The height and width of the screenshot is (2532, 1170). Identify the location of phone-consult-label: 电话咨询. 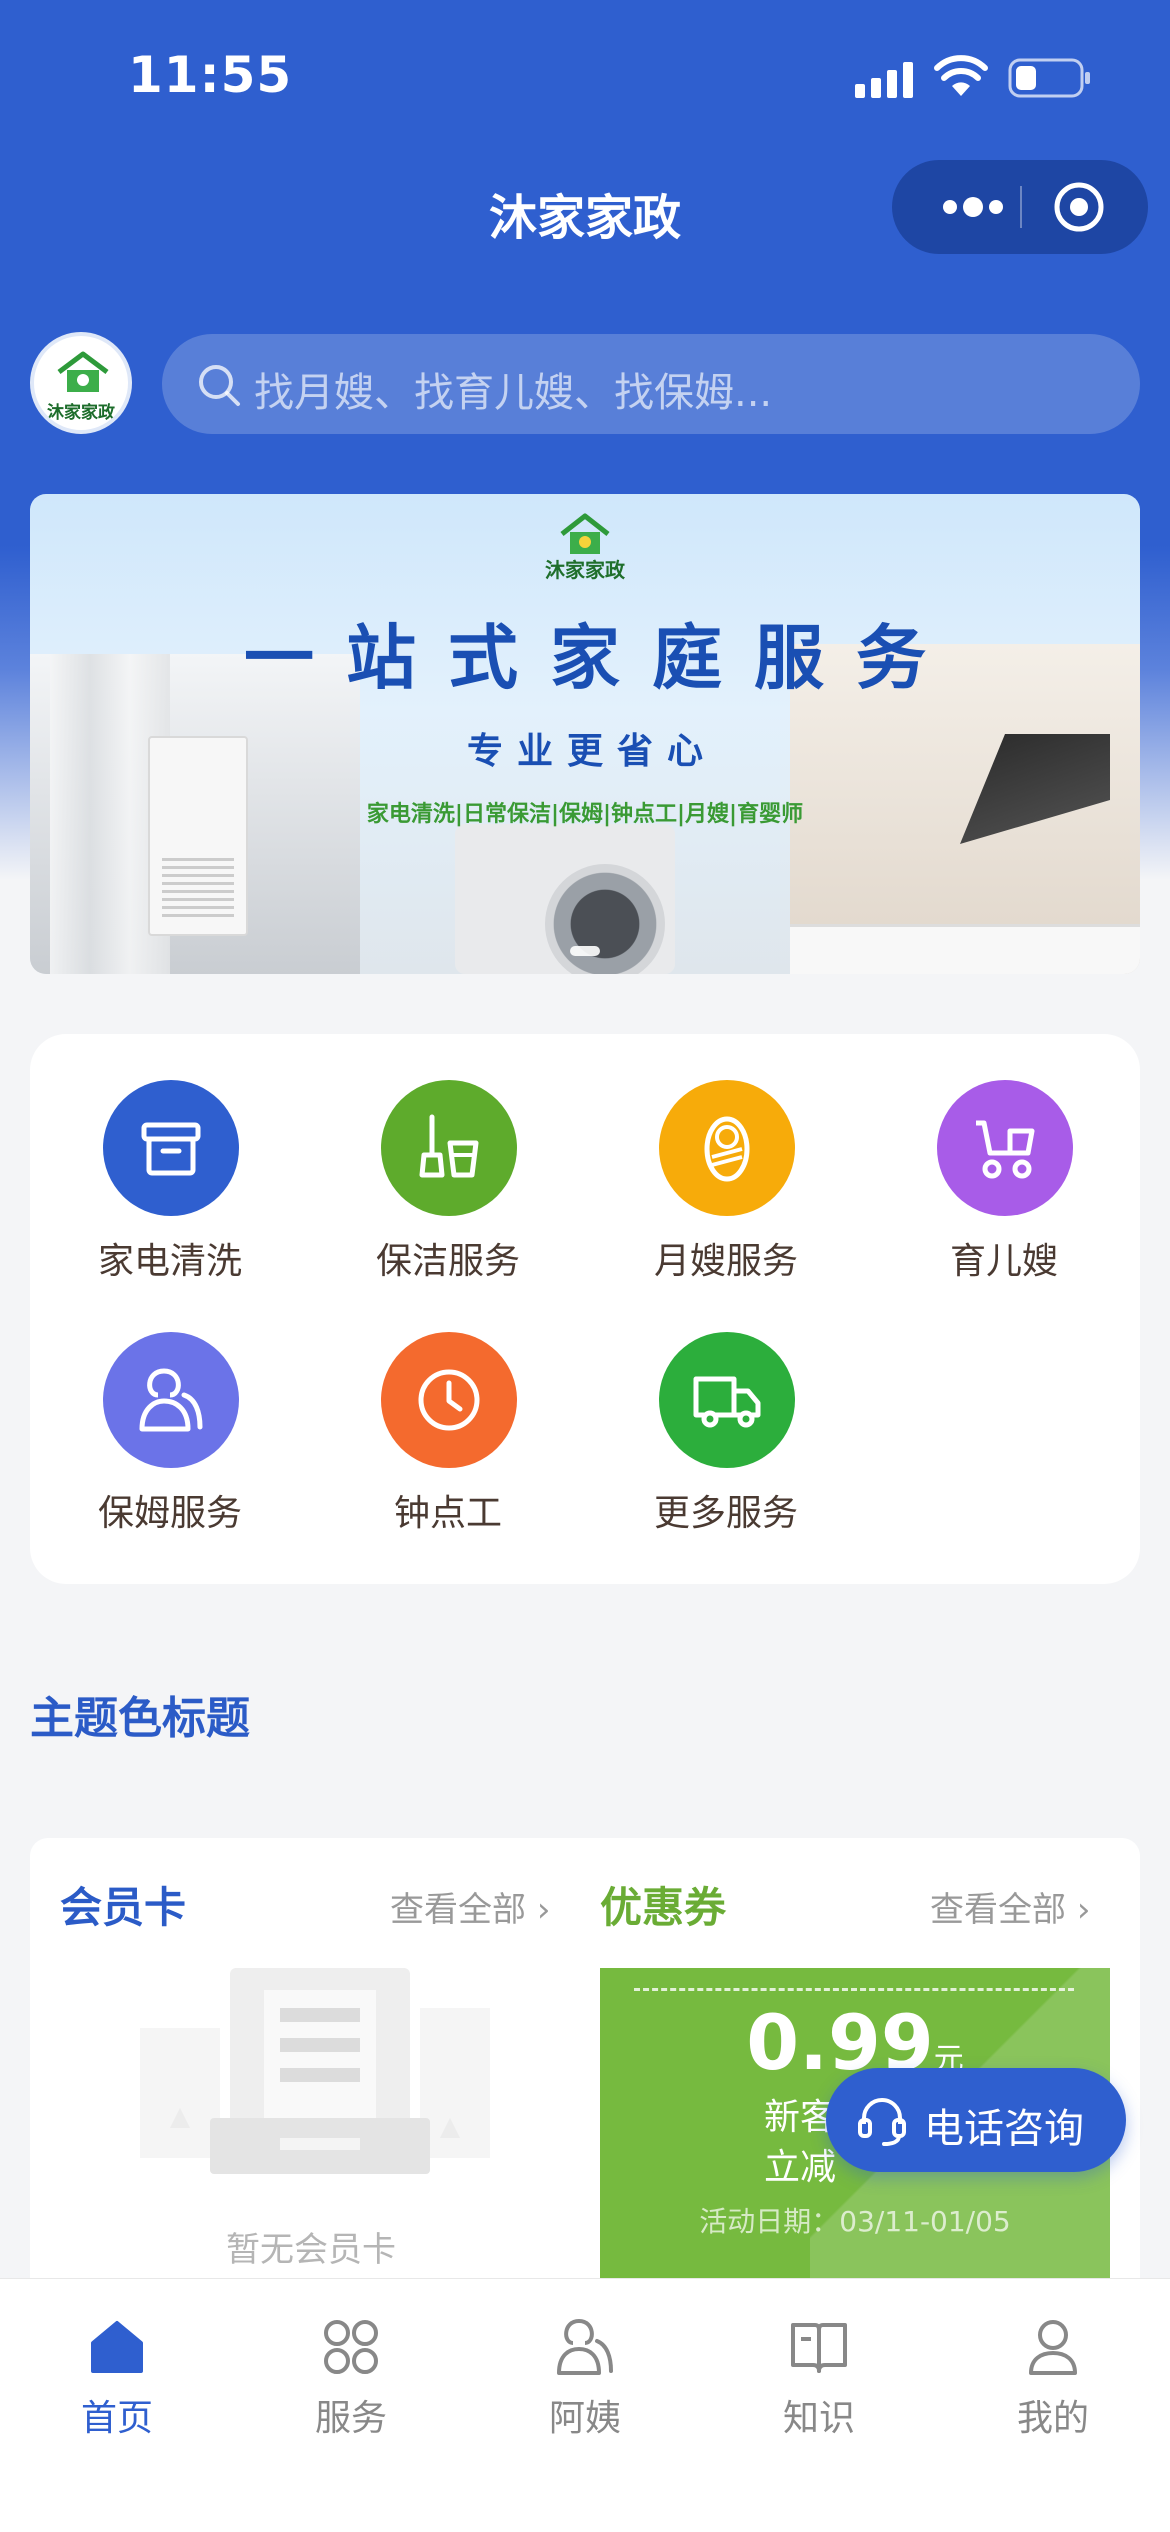
(1004, 2129).